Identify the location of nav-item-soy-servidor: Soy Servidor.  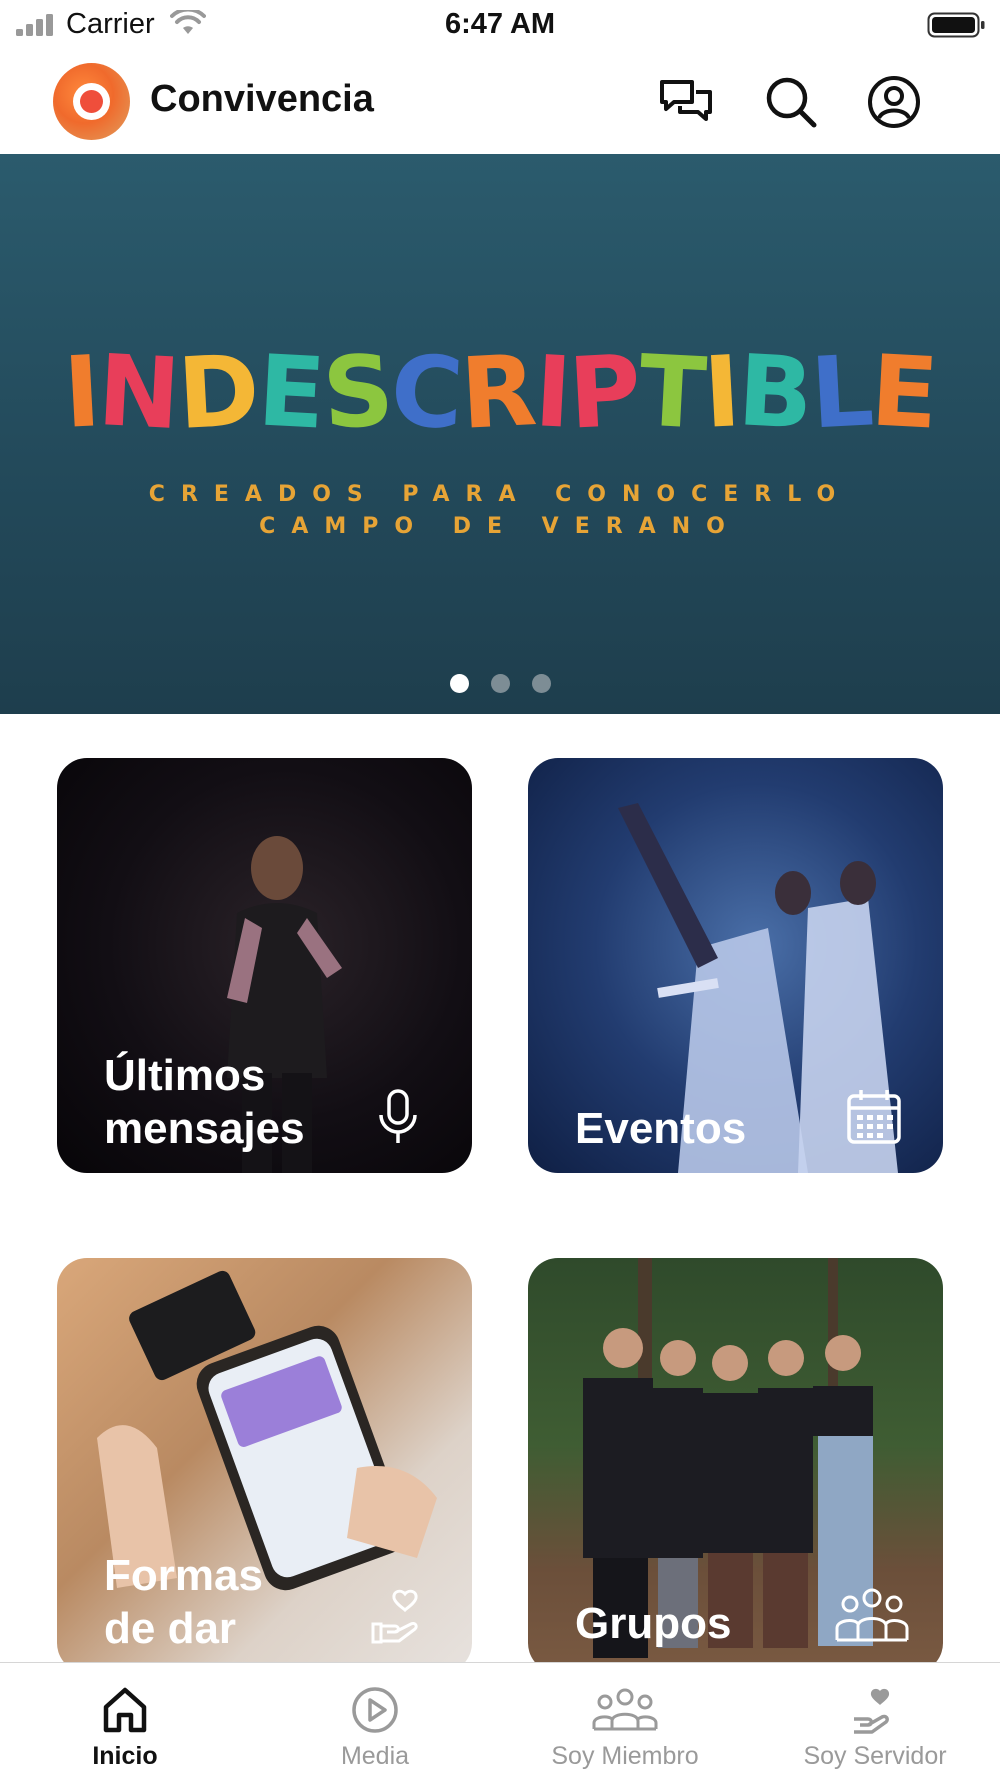
(875, 1720).